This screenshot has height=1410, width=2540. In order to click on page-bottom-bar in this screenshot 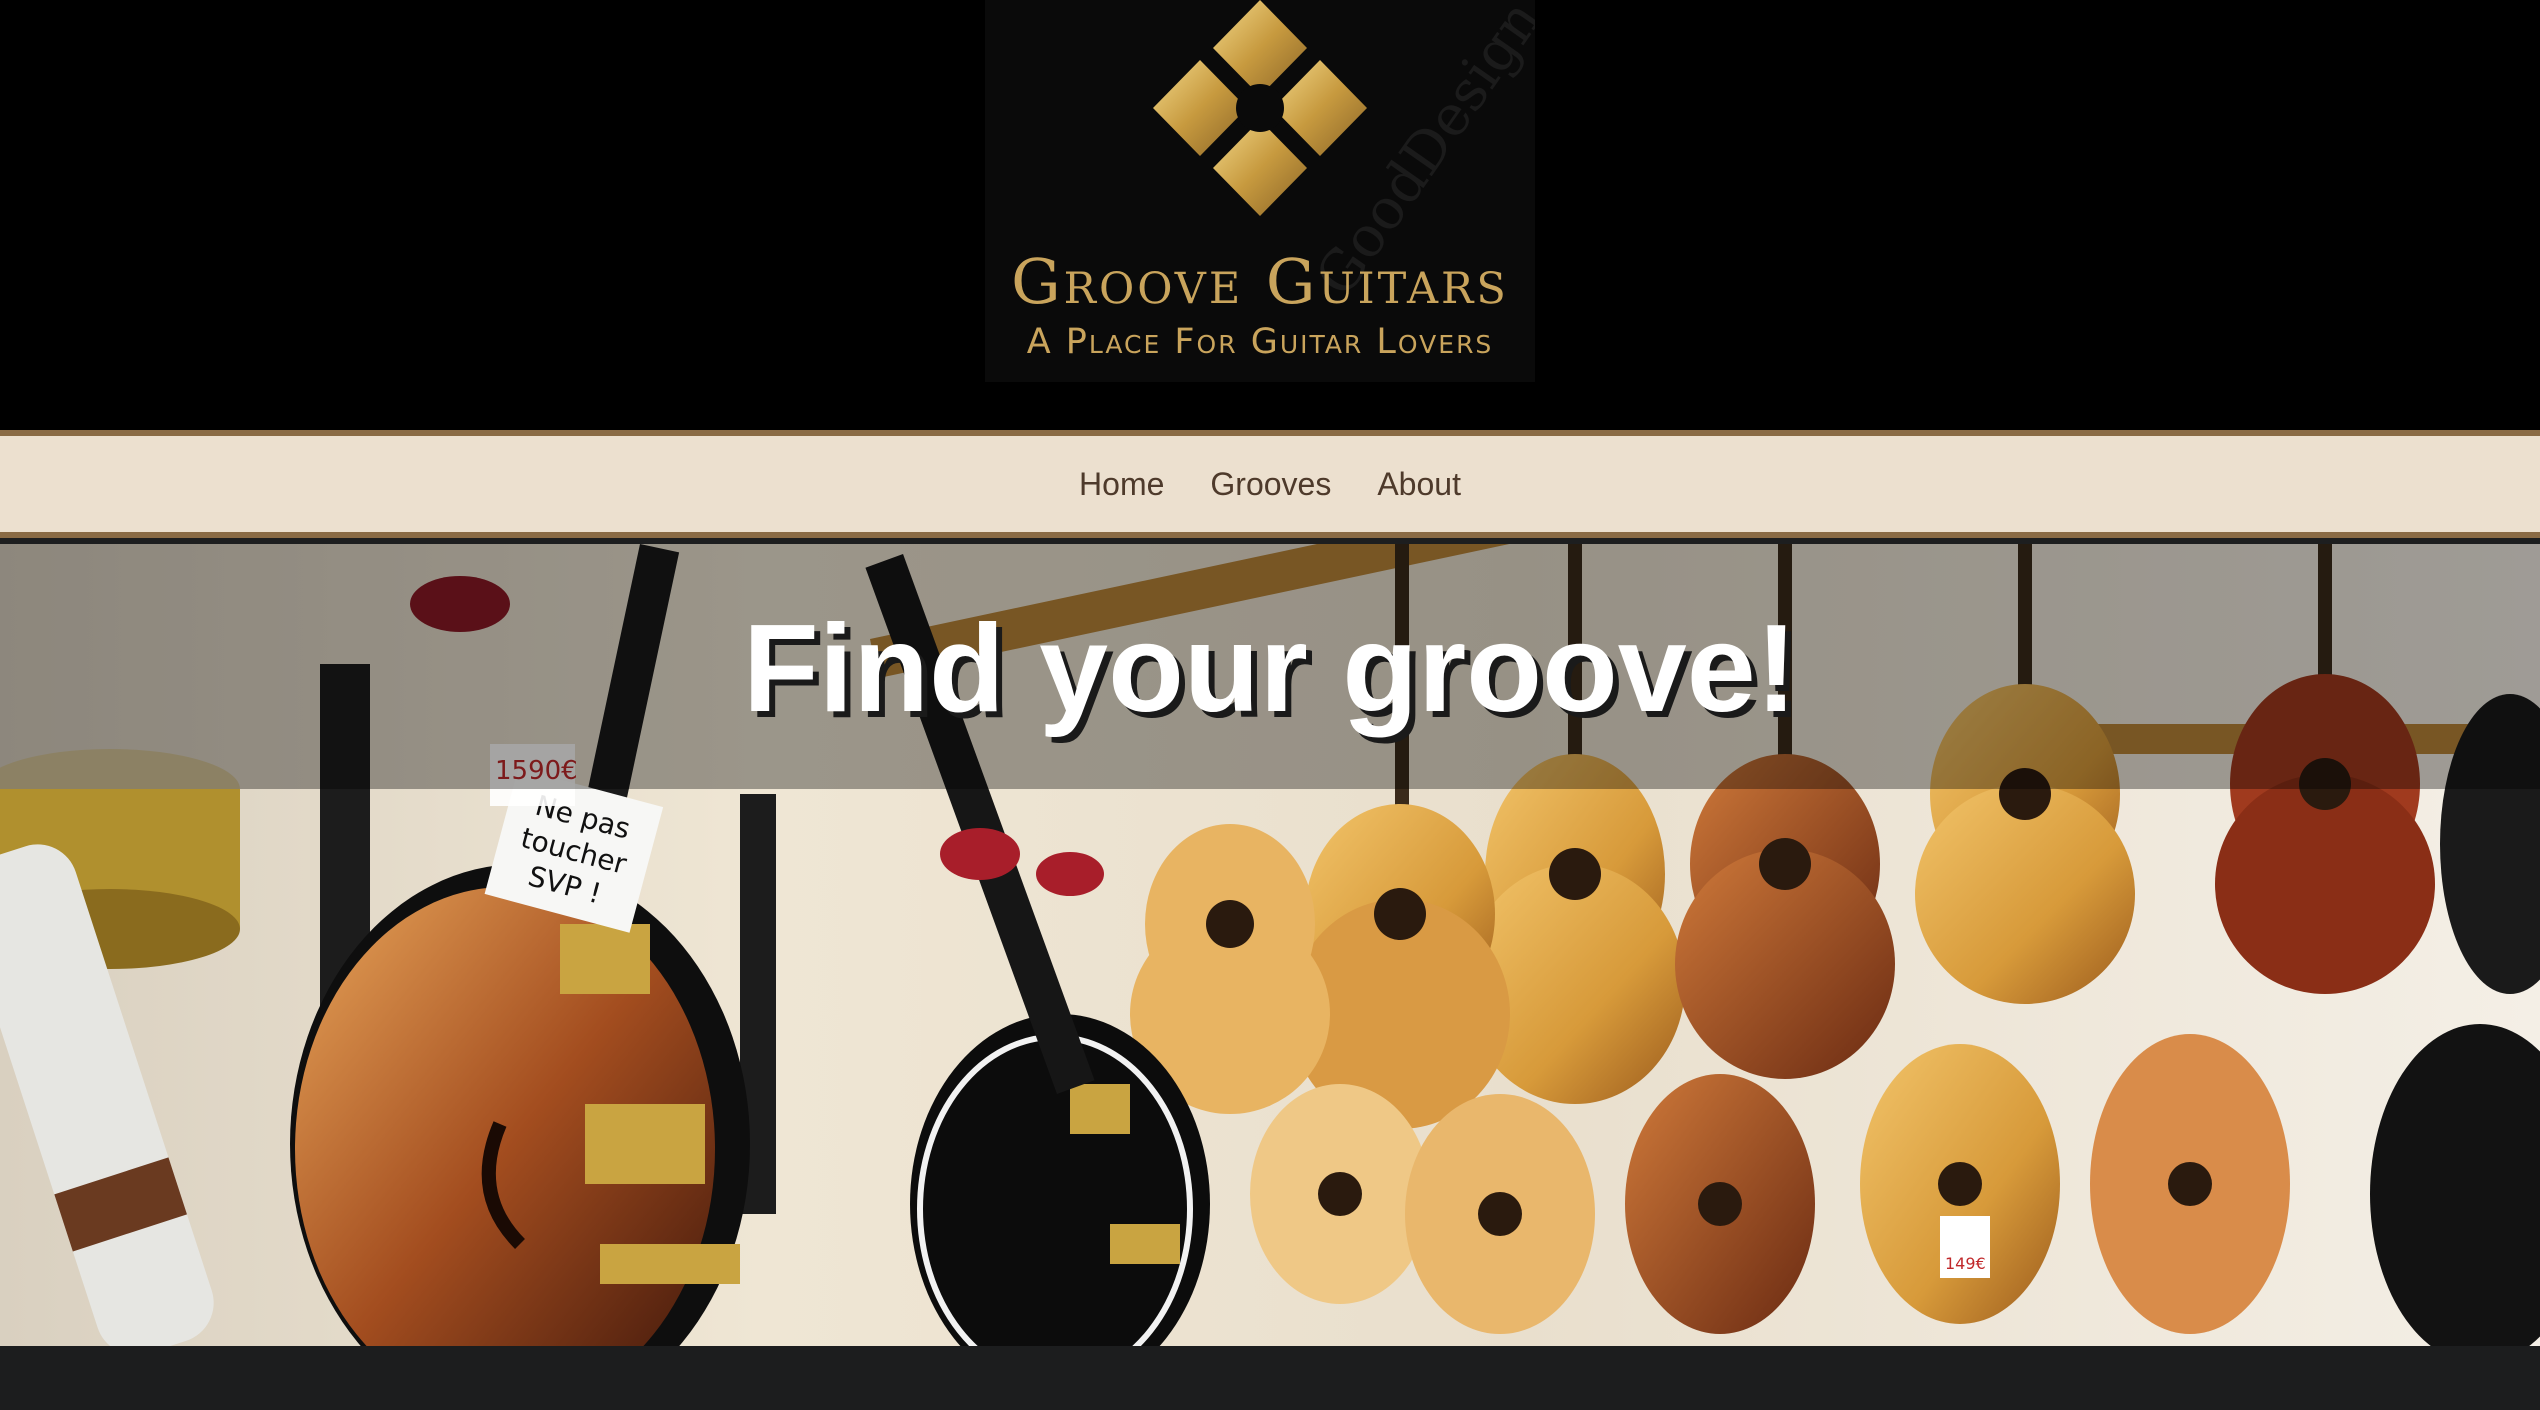, I will do `click(1270, 1378)`.